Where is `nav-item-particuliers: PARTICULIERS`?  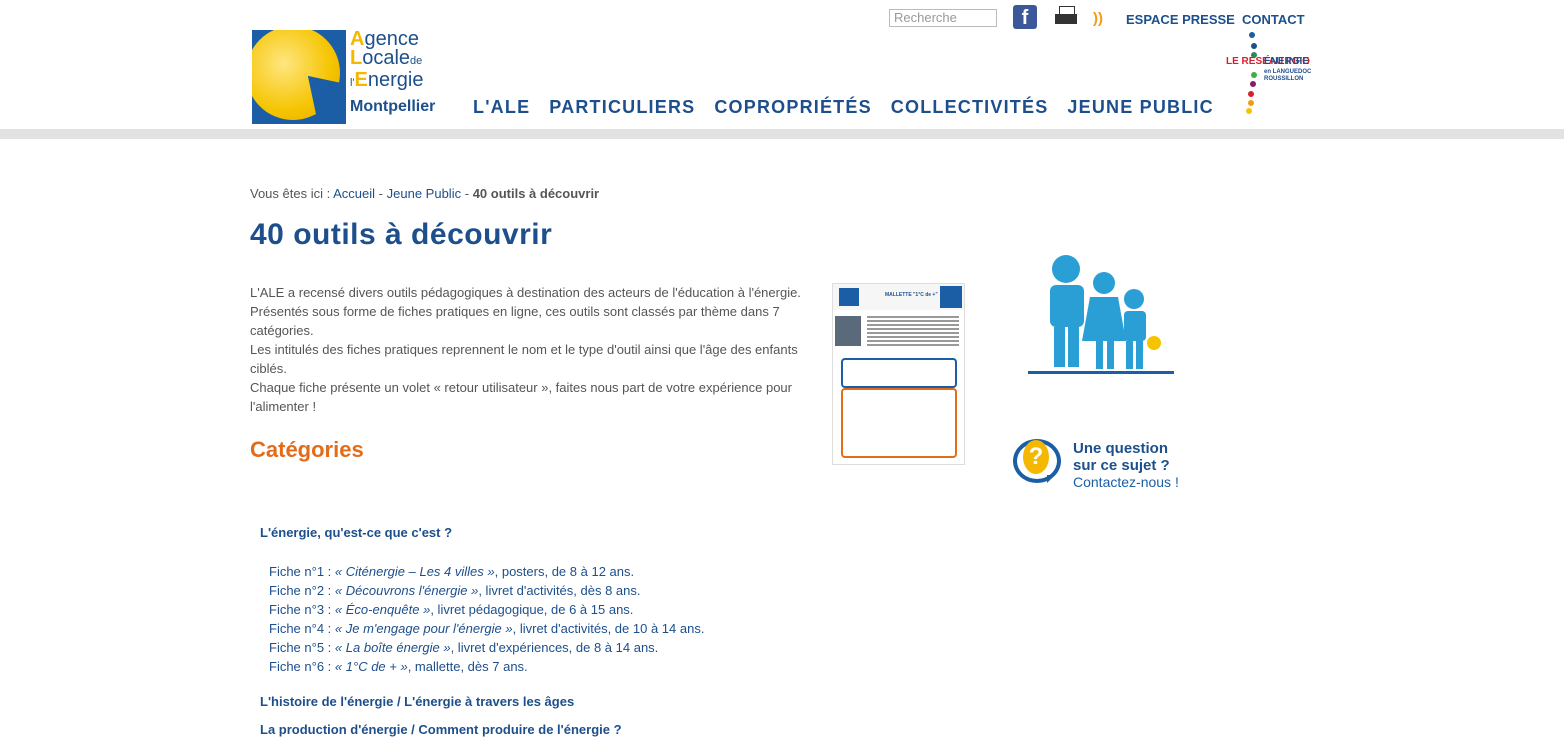 nav-item-particuliers: PARTICULIERS is located at coordinates (622, 107).